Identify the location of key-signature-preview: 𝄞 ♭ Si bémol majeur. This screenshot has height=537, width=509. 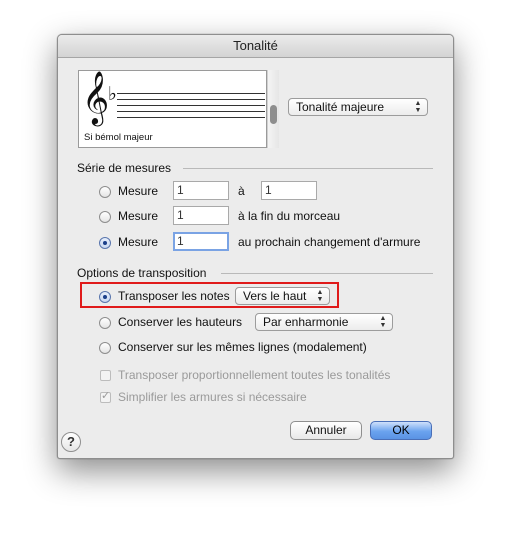
(172, 109).